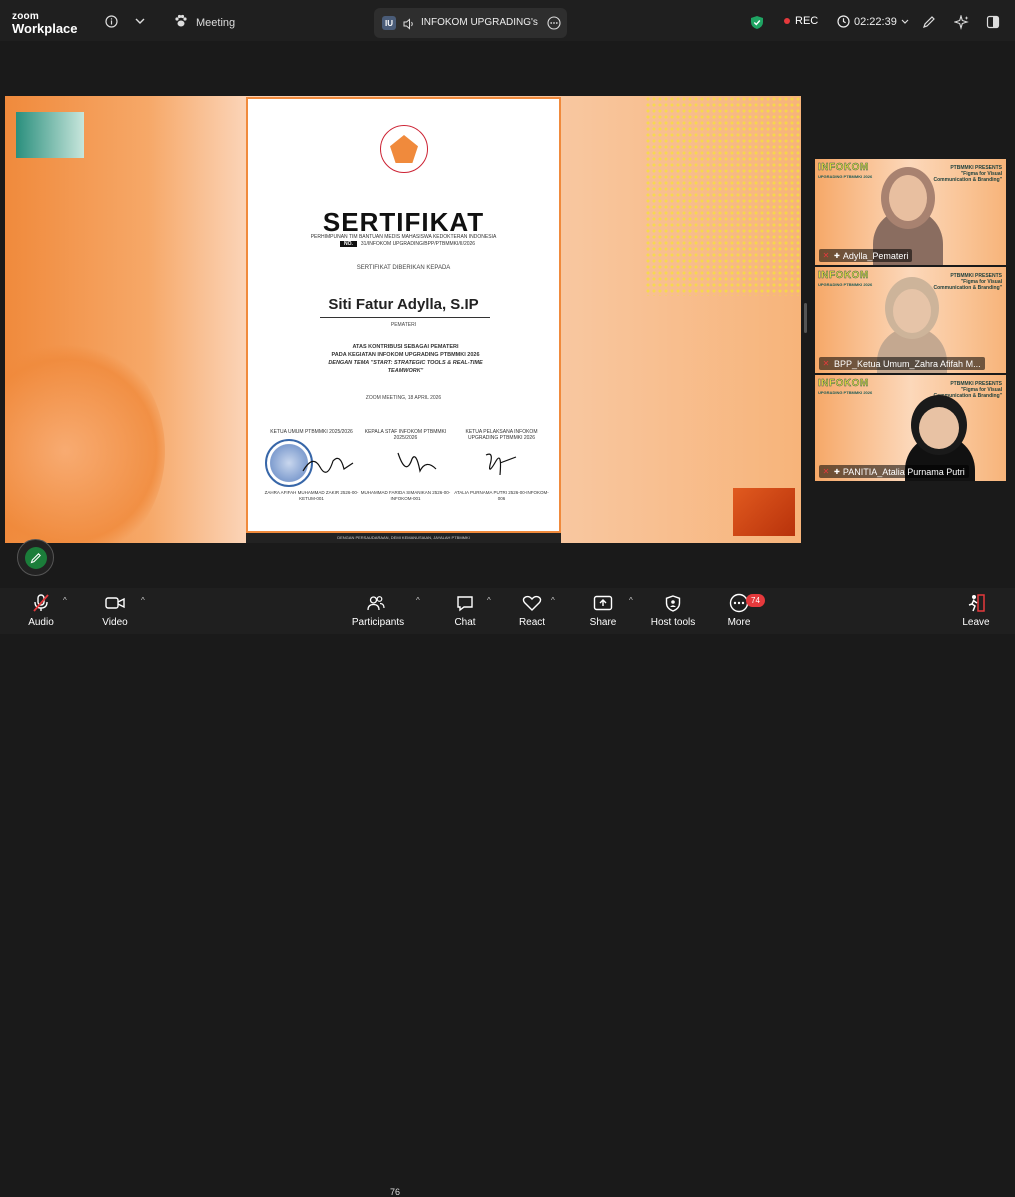 The image size is (1015, 1197). Describe the element at coordinates (389, 23) in the screenshot. I see `sharer-badge: IU` at that location.